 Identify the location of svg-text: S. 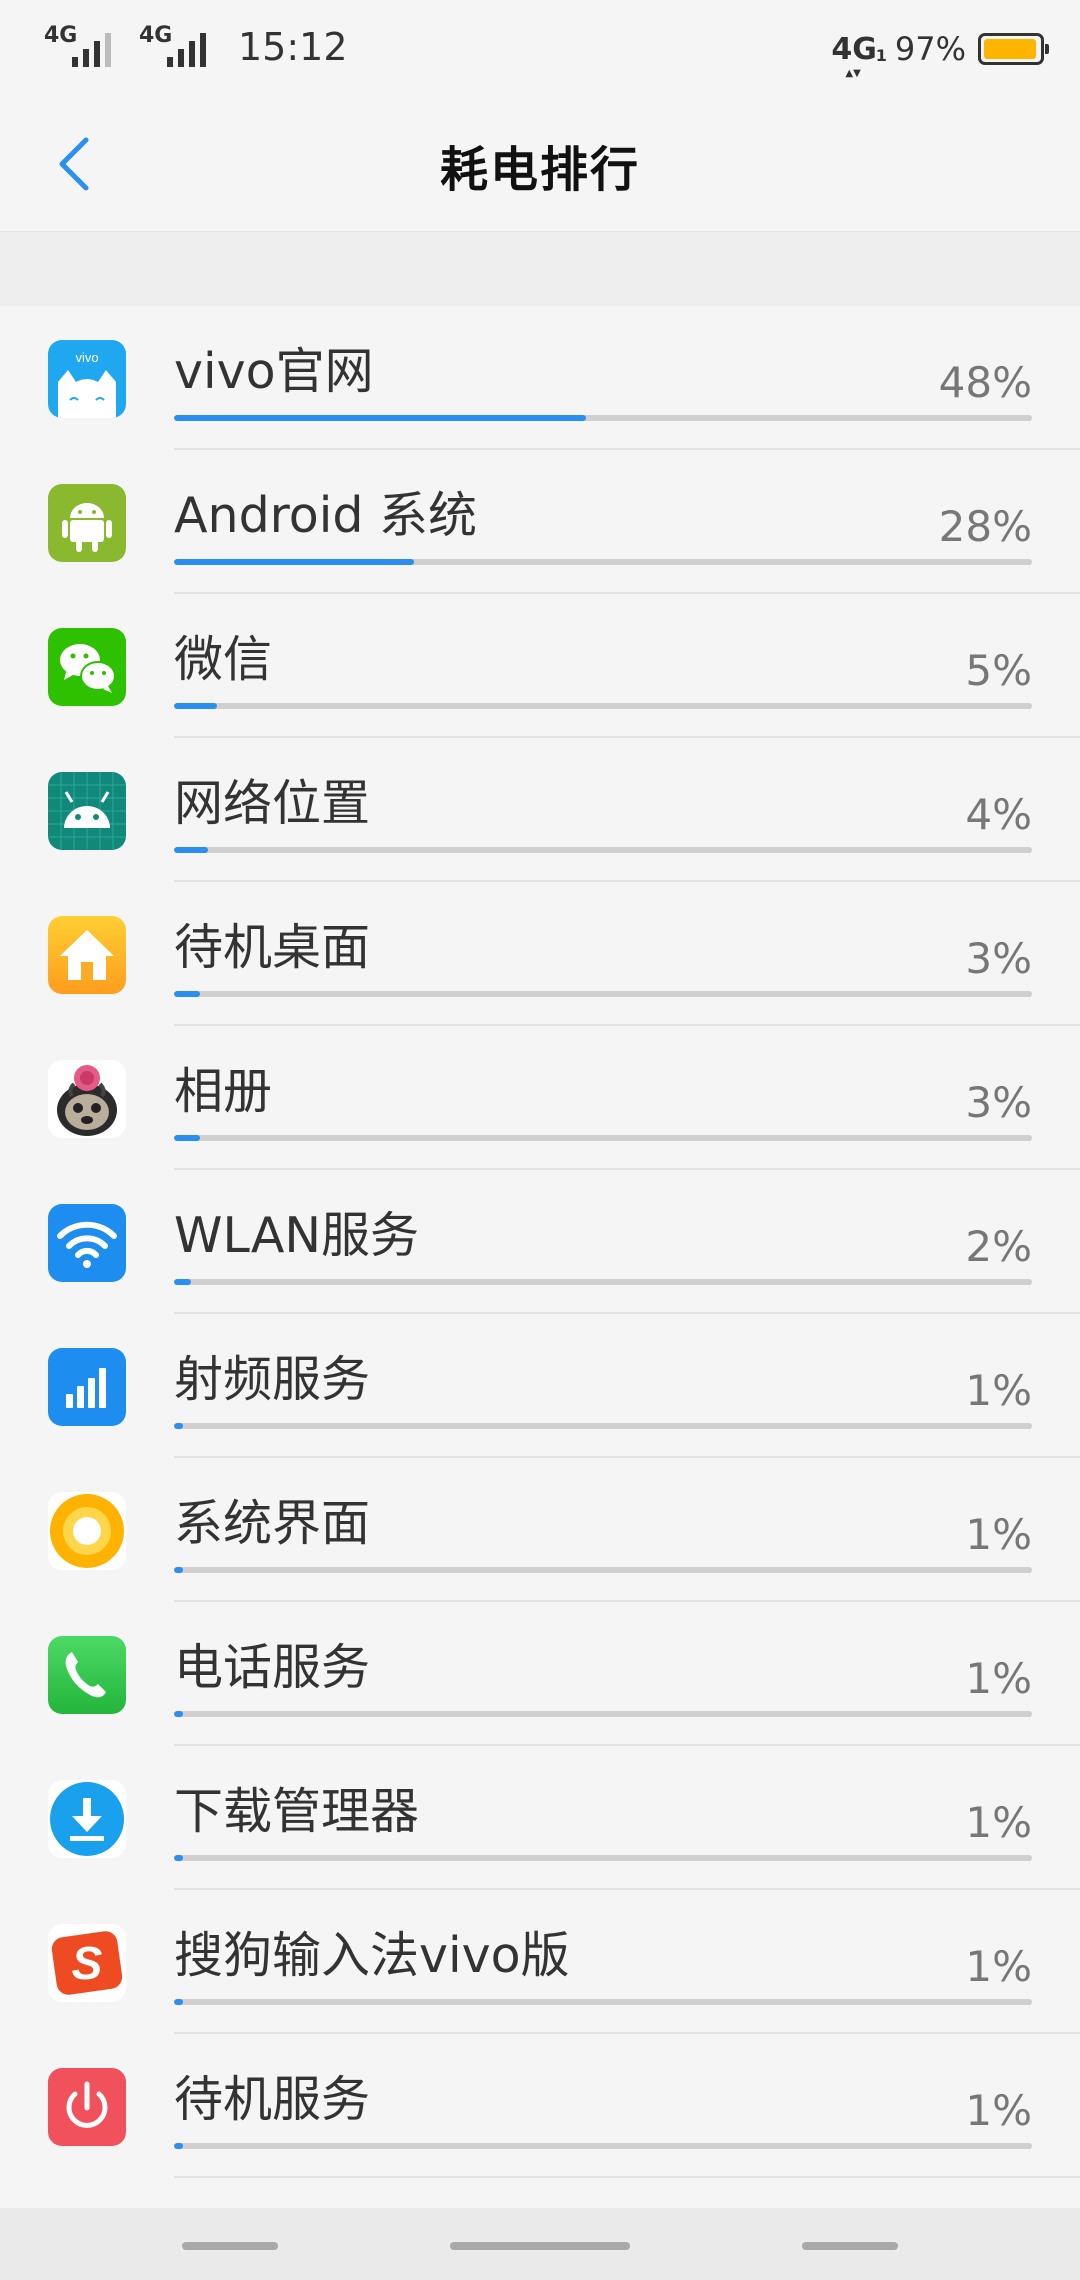
(87, 1963).